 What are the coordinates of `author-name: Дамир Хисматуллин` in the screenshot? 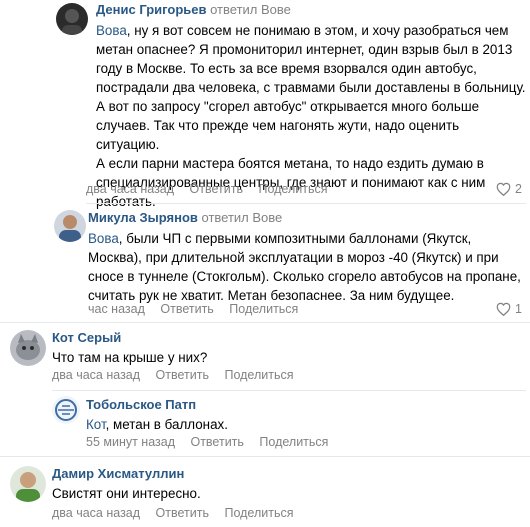 It's located at (118, 473).